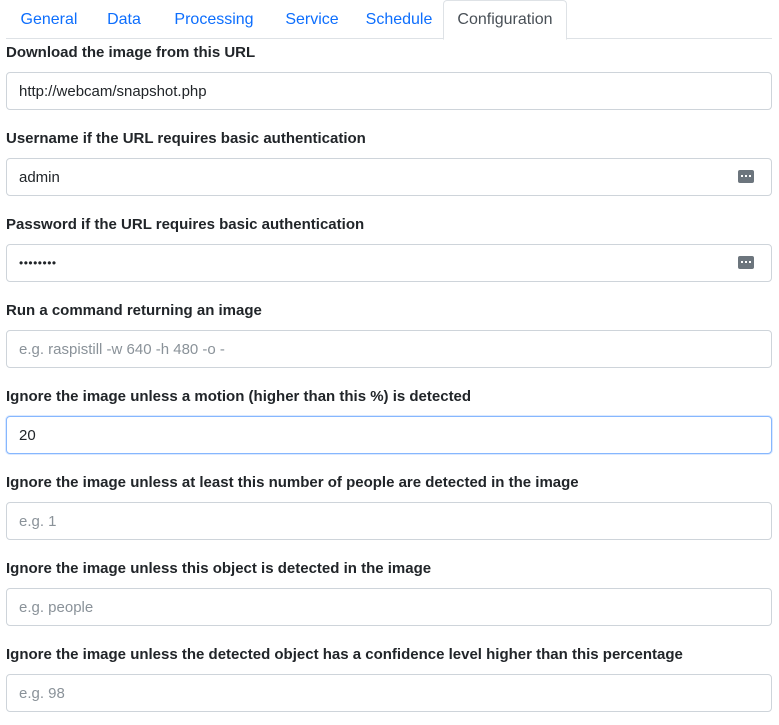 Image resolution: width=779 pixels, height=725 pixels. I want to click on username-input, so click(389, 177).